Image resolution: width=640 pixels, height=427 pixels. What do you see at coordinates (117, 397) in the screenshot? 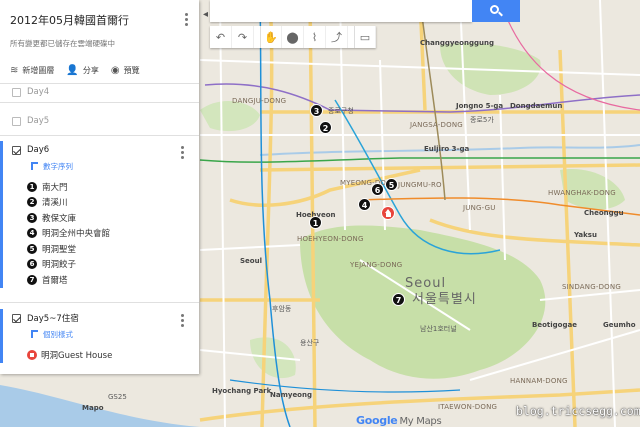
I see `map-label-gs25: GS25` at bounding box center [117, 397].